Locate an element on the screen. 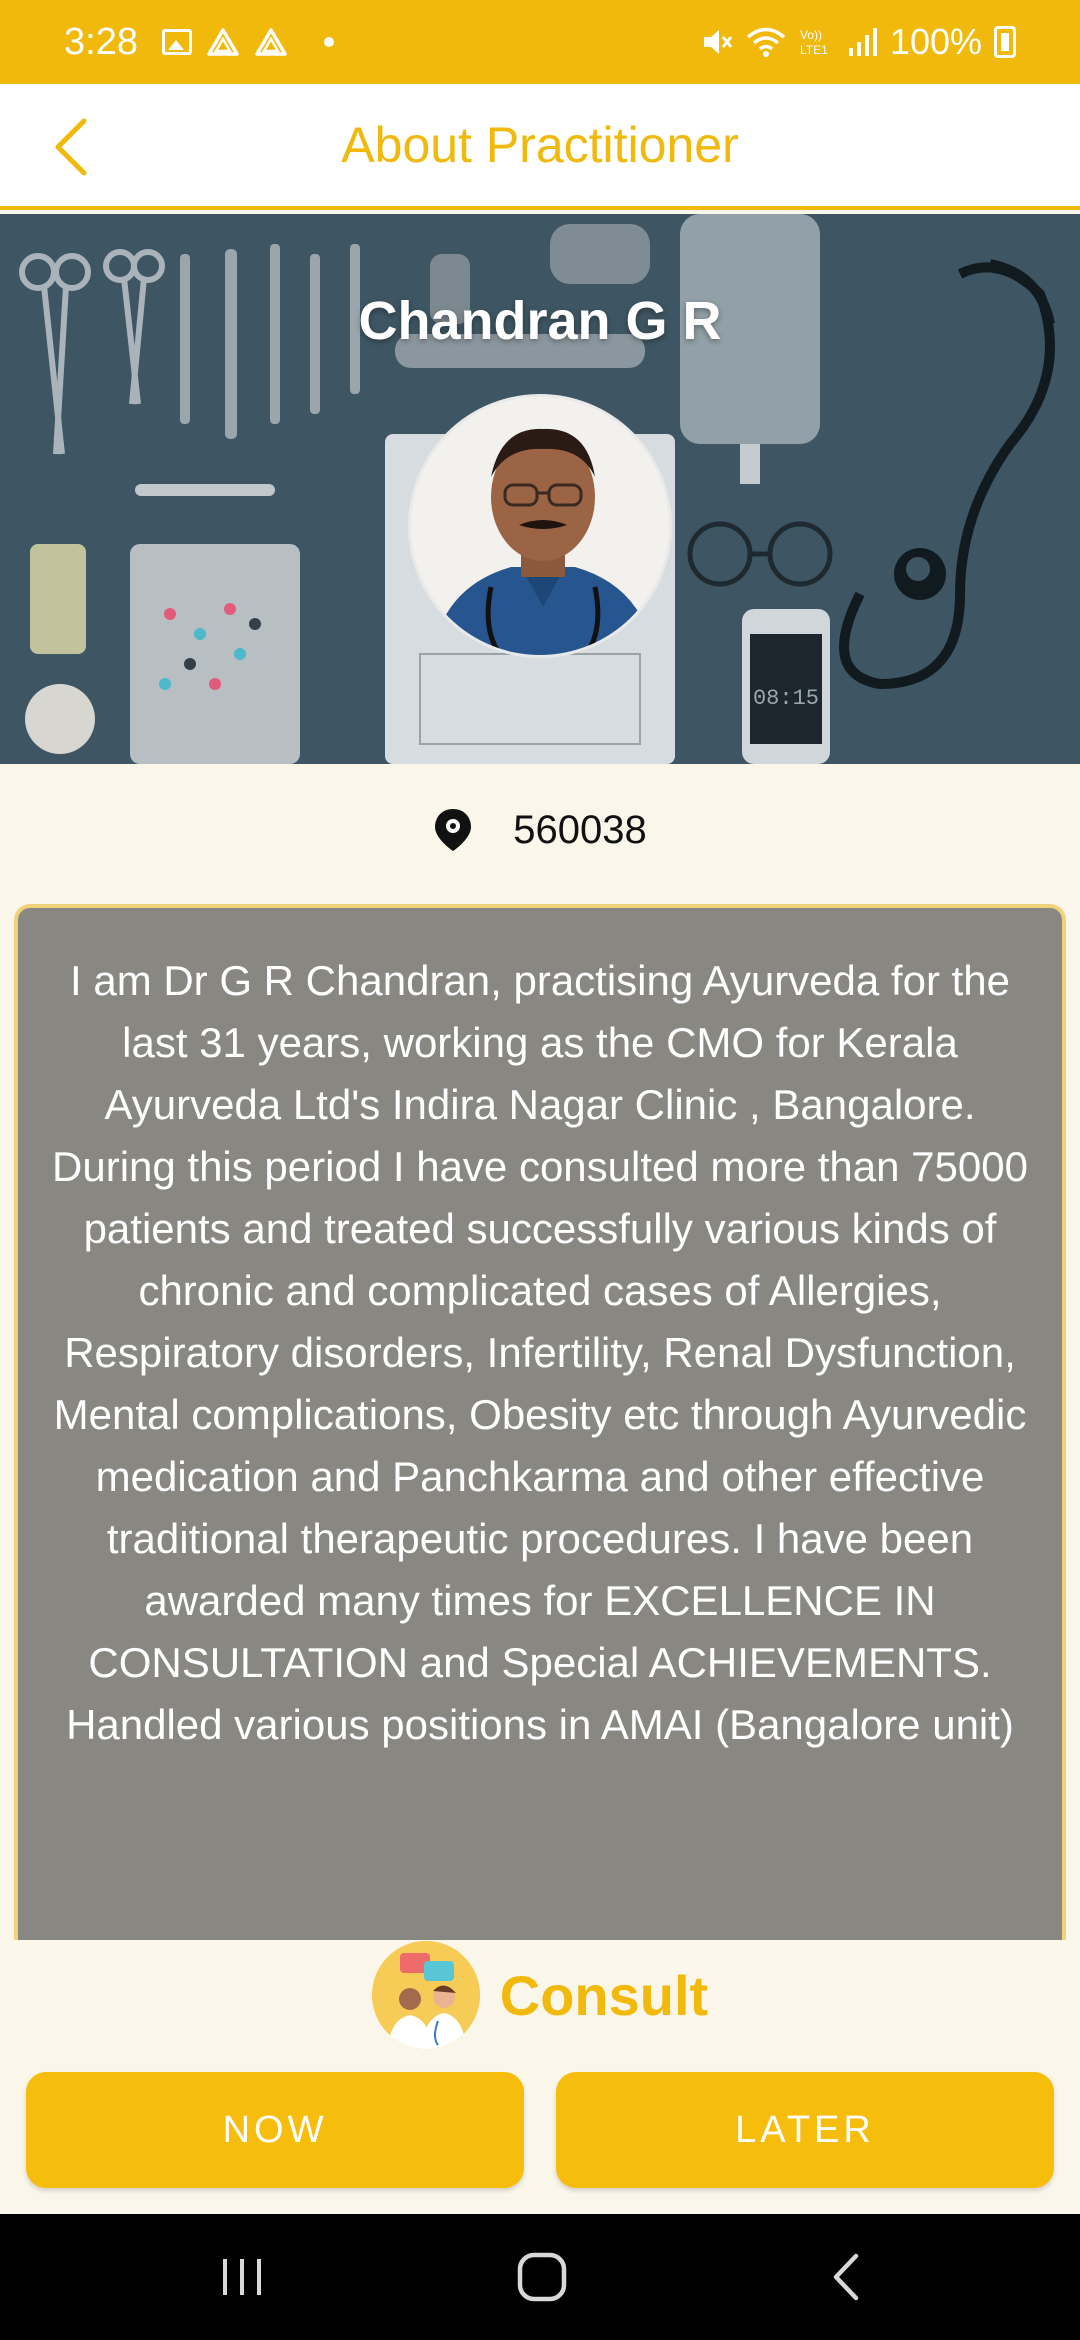  back-icon is located at coordinates (846, 2277).